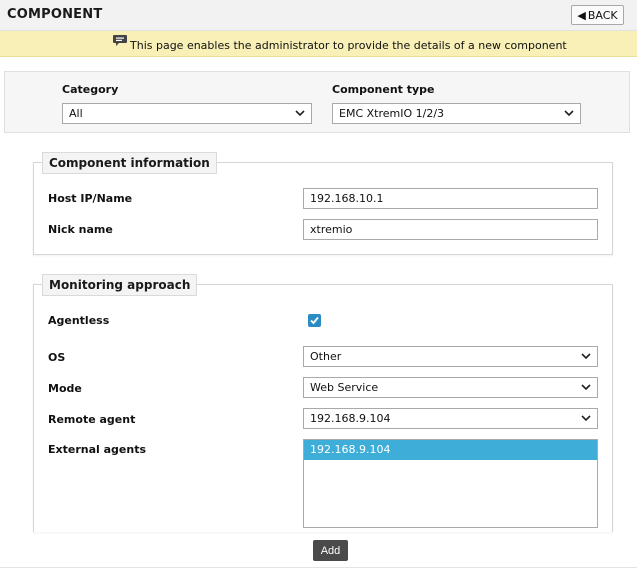 The height and width of the screenshot is (572, 637). What do you see at coordinates (602, 15) in the screenshot?
I see `back-button-label: BACK` at bounding box center [602, 15].